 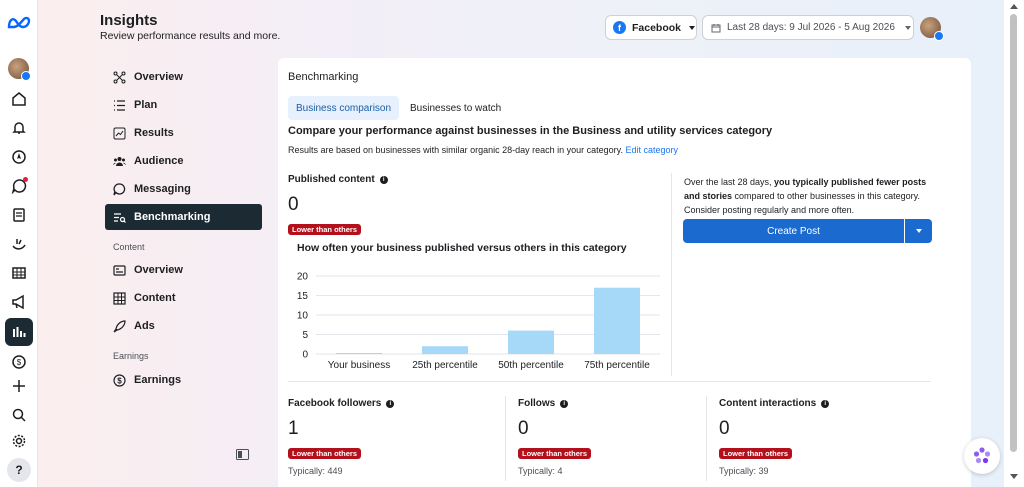 What do you see at coordinates (335, 403) in the screenshot?
I see `metric-label-text: Facebook followers` at bounding box center [335, 403].